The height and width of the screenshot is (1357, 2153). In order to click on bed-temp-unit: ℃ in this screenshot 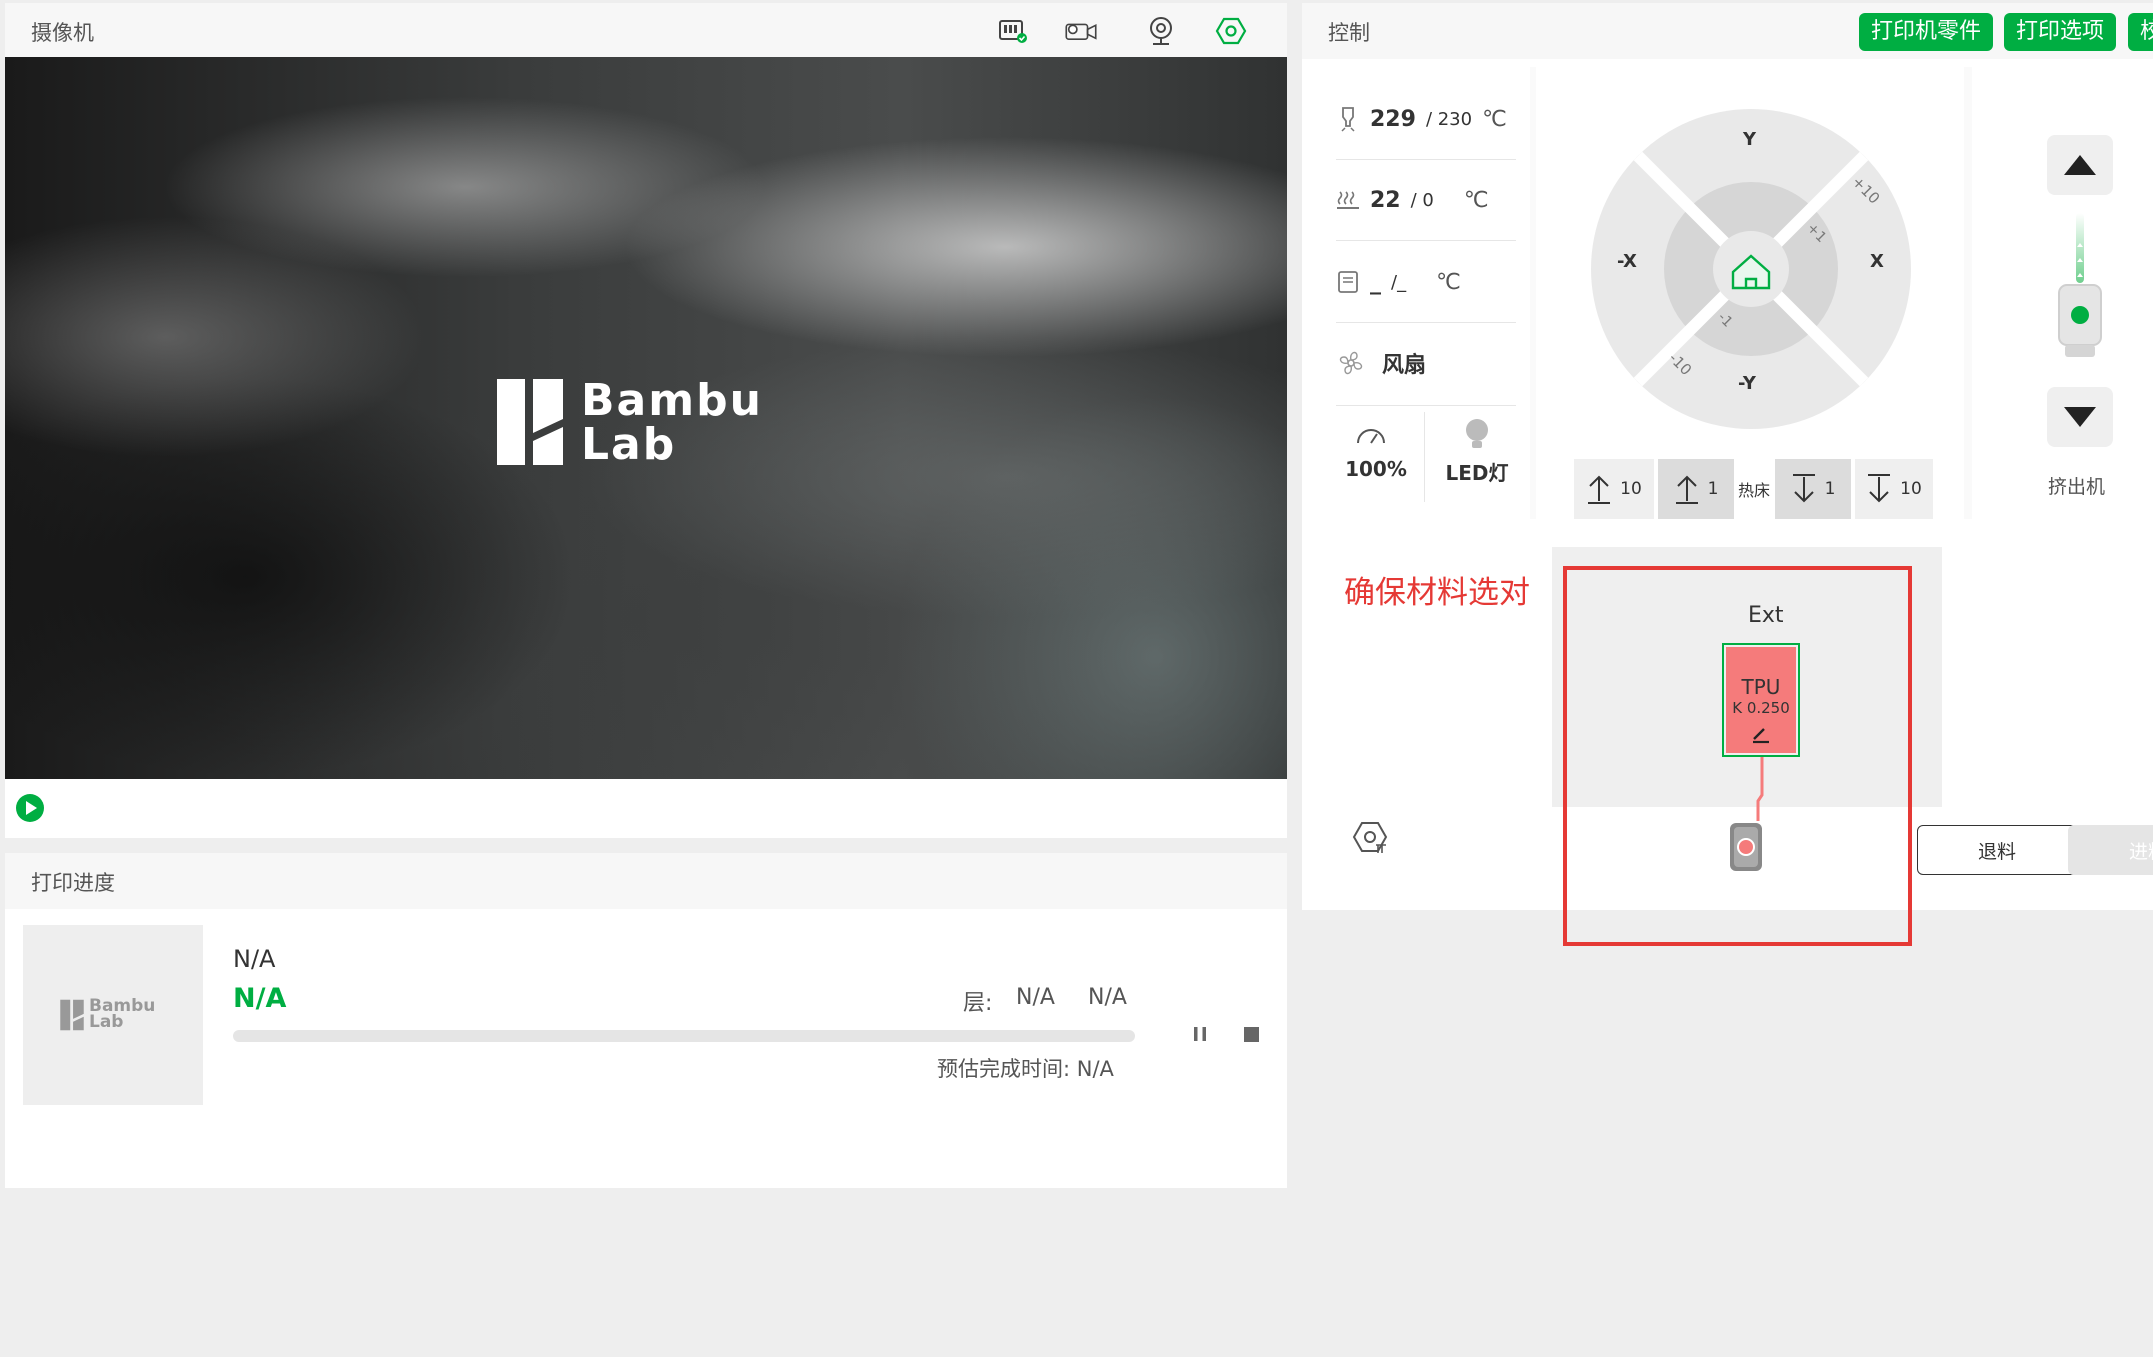, I will do `click(1476, 200)`.